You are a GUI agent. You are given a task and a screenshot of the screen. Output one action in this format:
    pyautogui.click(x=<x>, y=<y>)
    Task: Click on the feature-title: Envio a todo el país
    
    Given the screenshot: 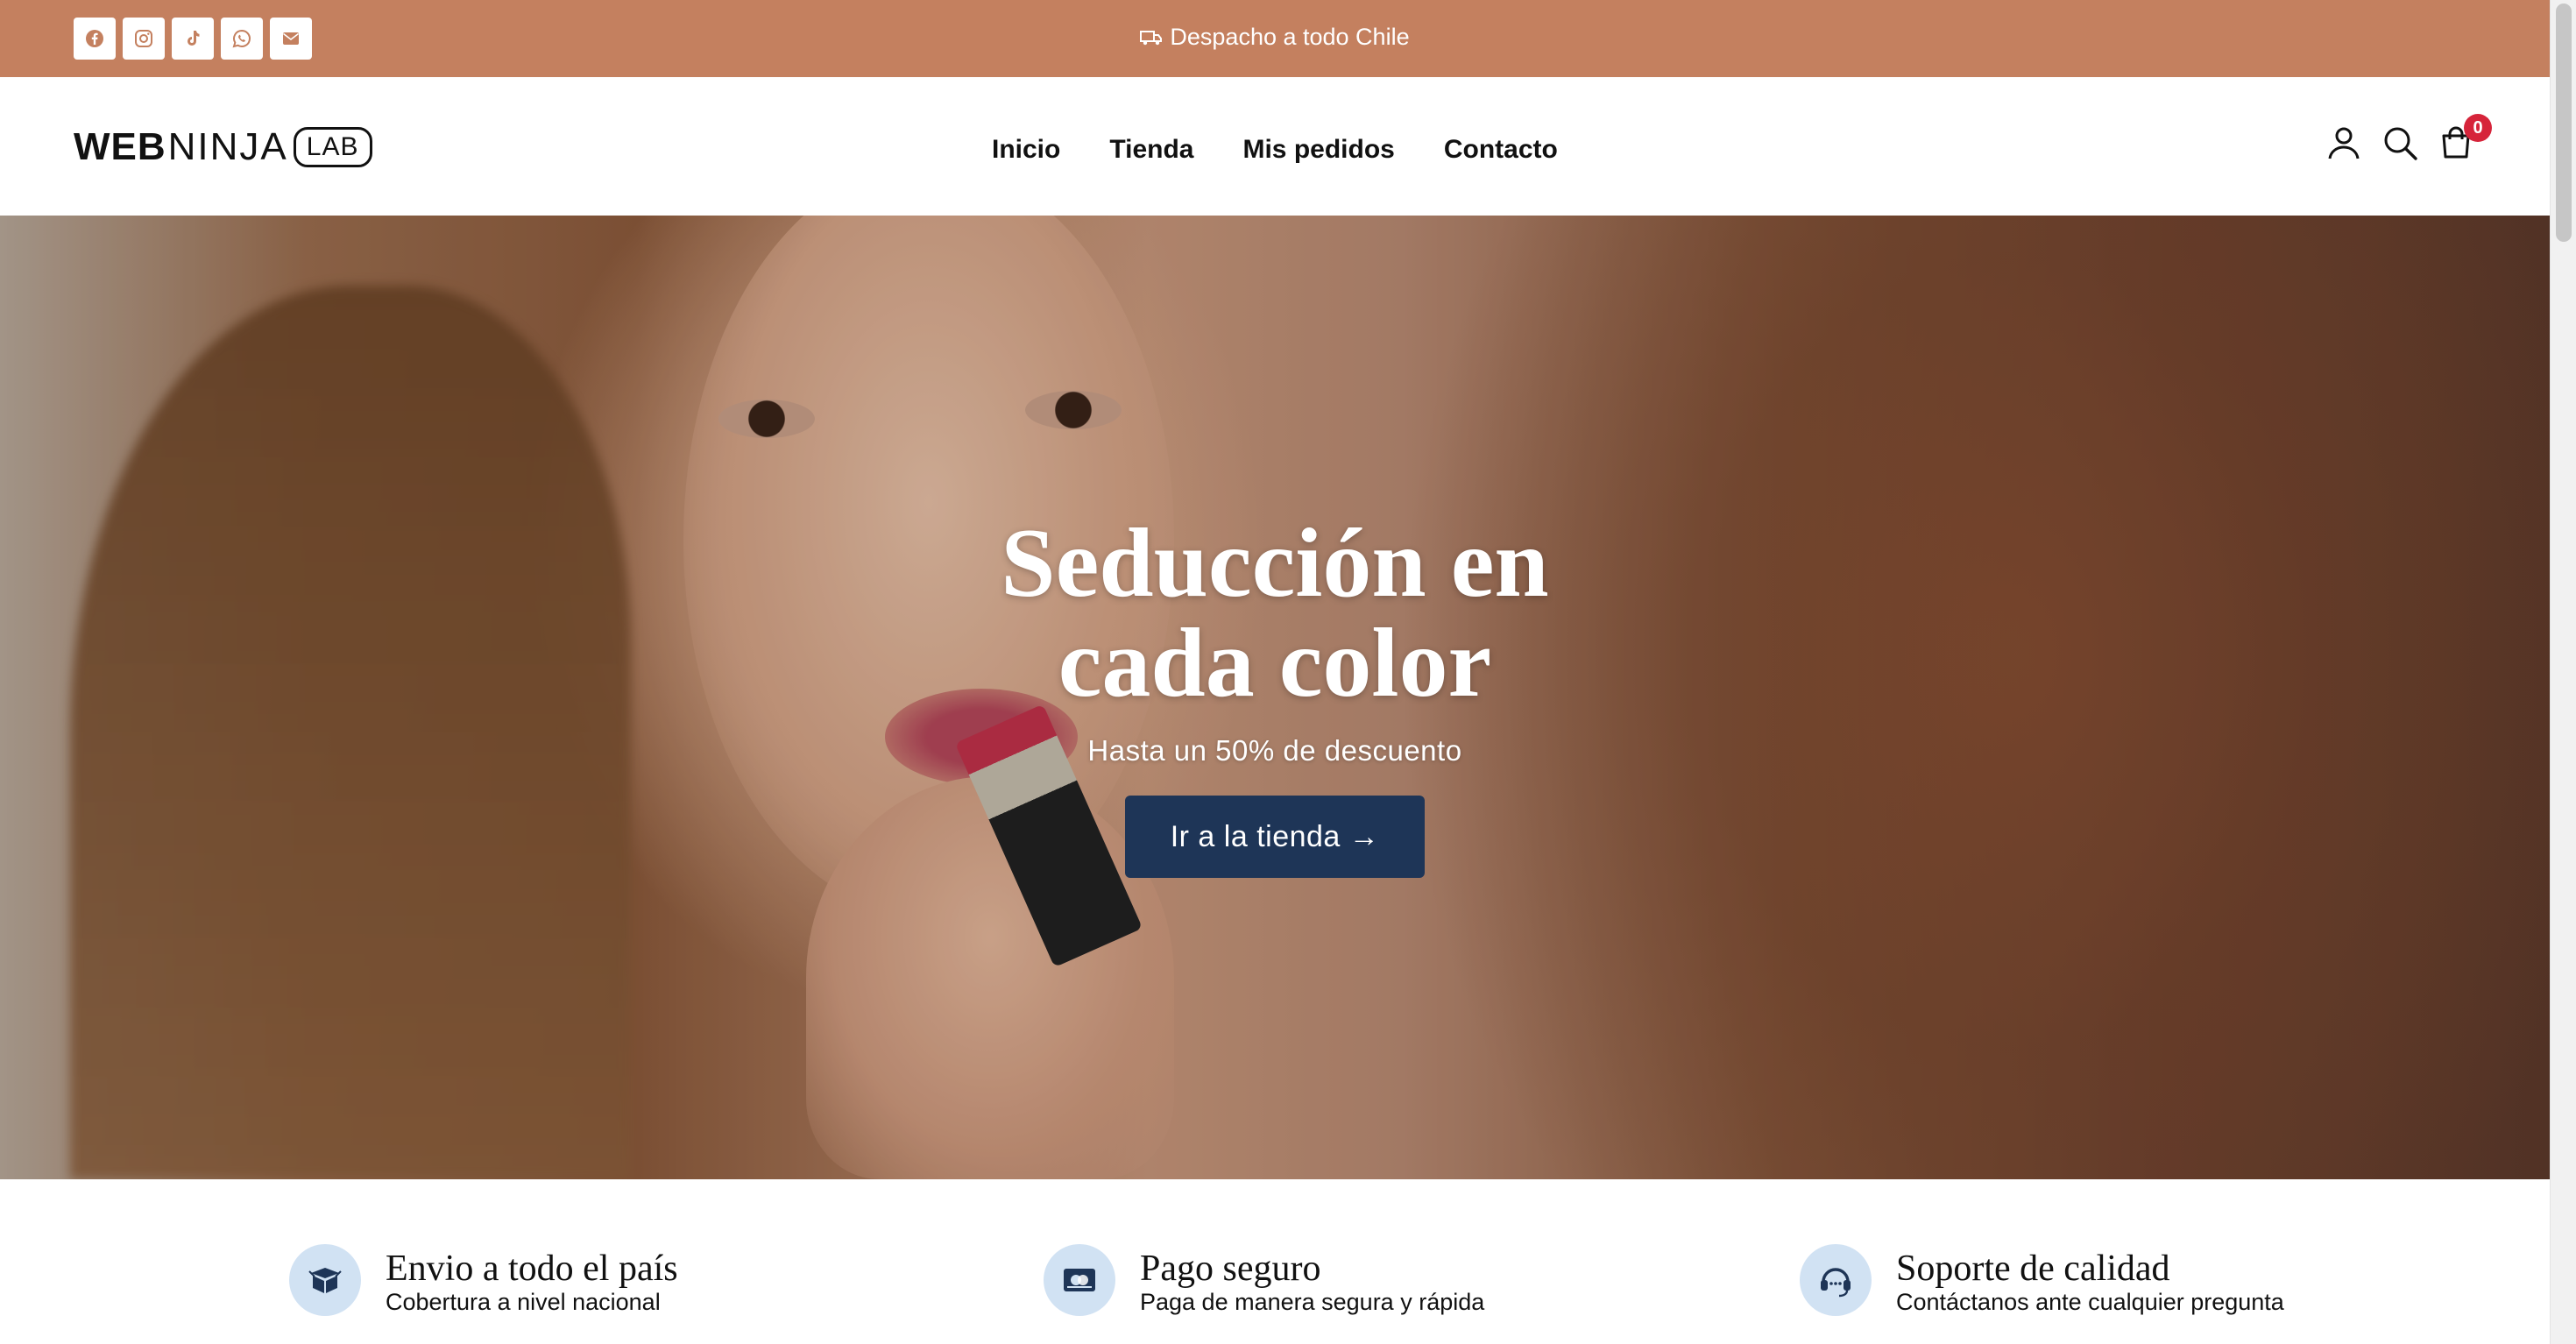 What is the action you would take?
    pyautogui.click(x=532, y=1269)
    